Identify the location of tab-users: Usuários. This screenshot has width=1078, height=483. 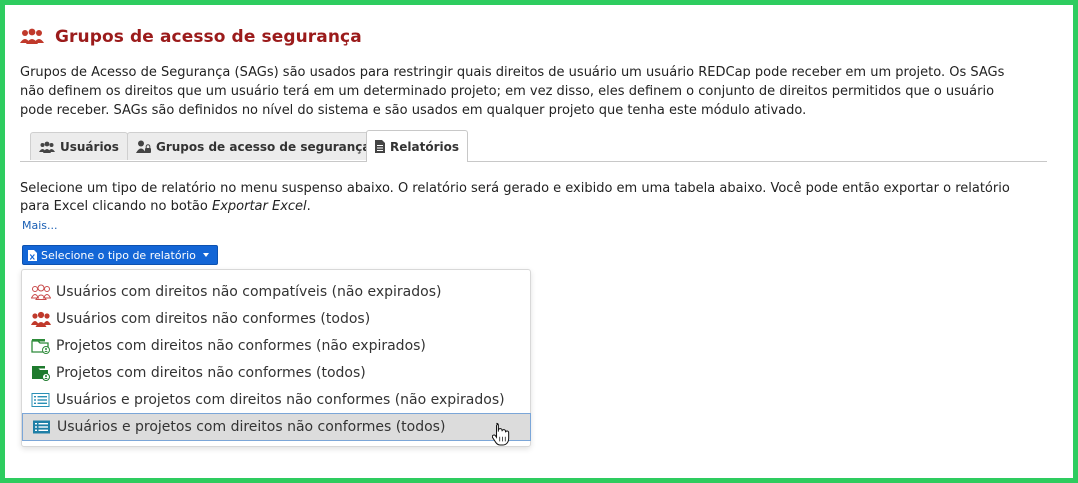
(79, 146).